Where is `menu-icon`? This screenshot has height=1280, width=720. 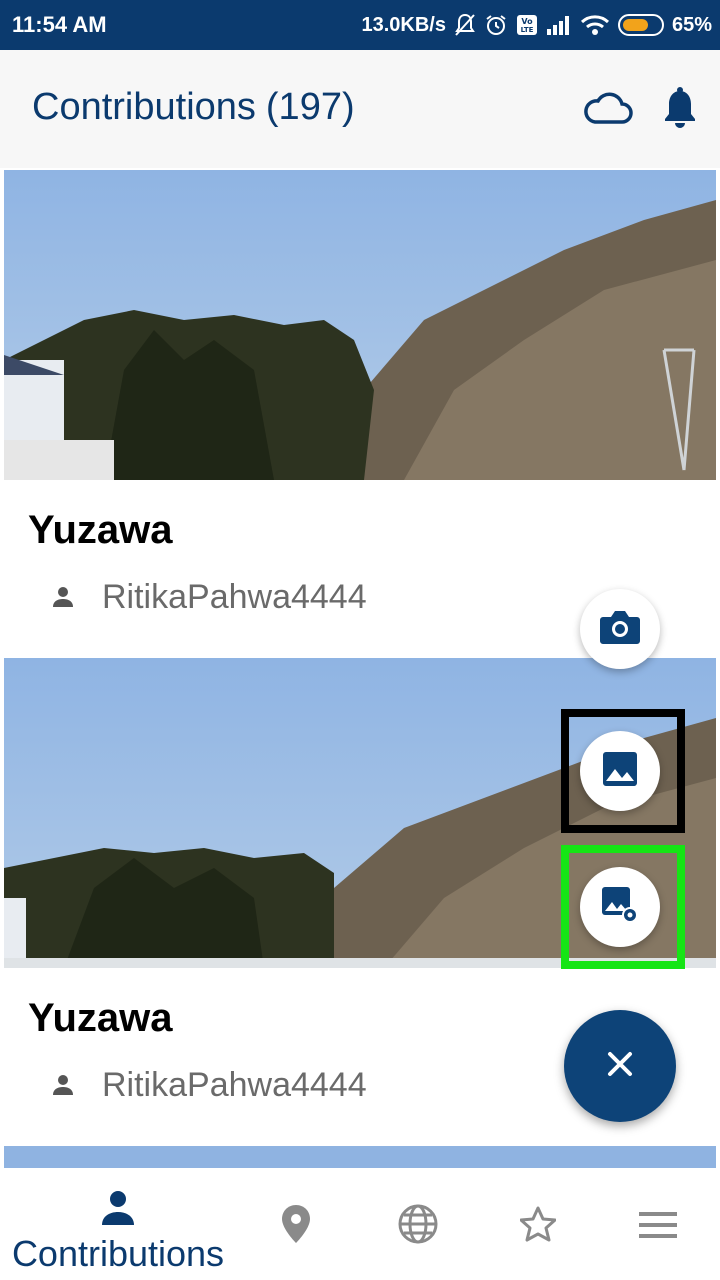
menu-icon is located at coordinates (658, 1227).